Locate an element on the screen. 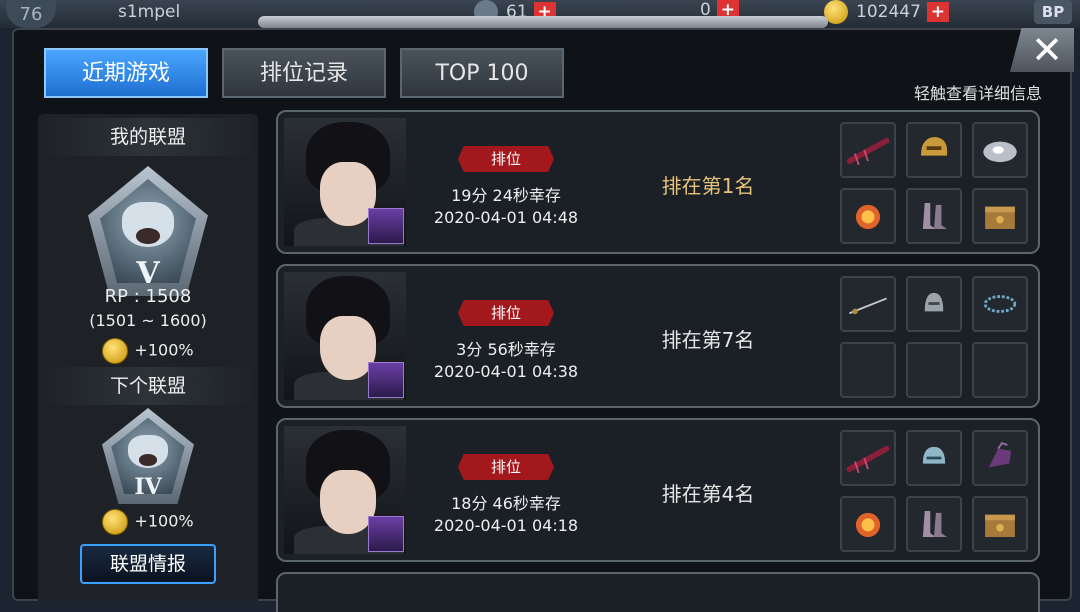  close-icon: ✕ is located at coordinates (1047, 50).